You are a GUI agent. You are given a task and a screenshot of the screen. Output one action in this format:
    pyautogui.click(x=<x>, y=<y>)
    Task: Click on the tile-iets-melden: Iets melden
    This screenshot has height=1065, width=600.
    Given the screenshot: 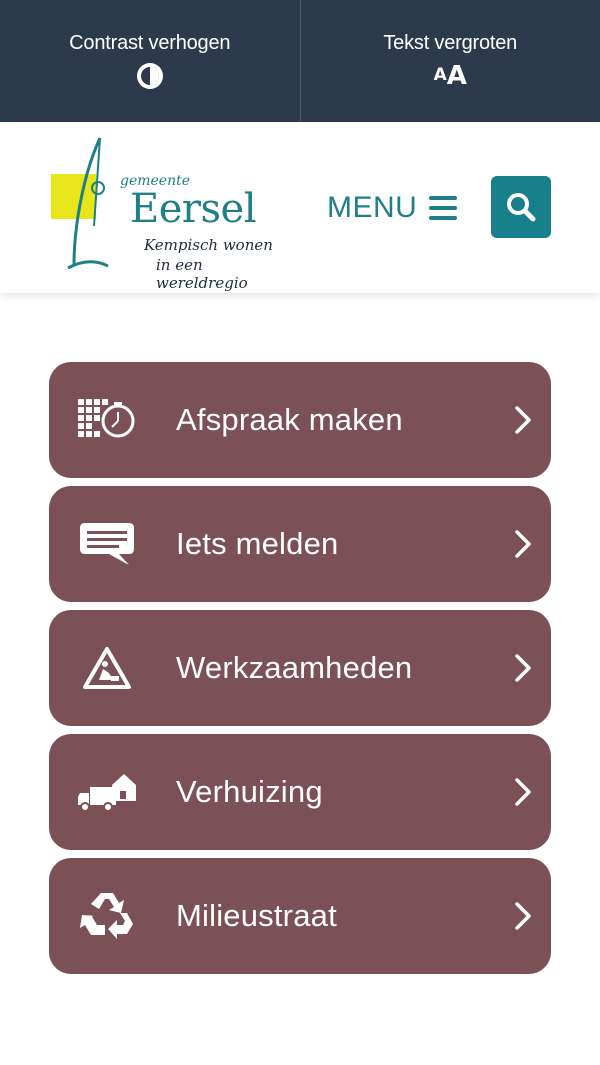 What is the action you would take?
    pyautogui.click(x=300, y=544)
    